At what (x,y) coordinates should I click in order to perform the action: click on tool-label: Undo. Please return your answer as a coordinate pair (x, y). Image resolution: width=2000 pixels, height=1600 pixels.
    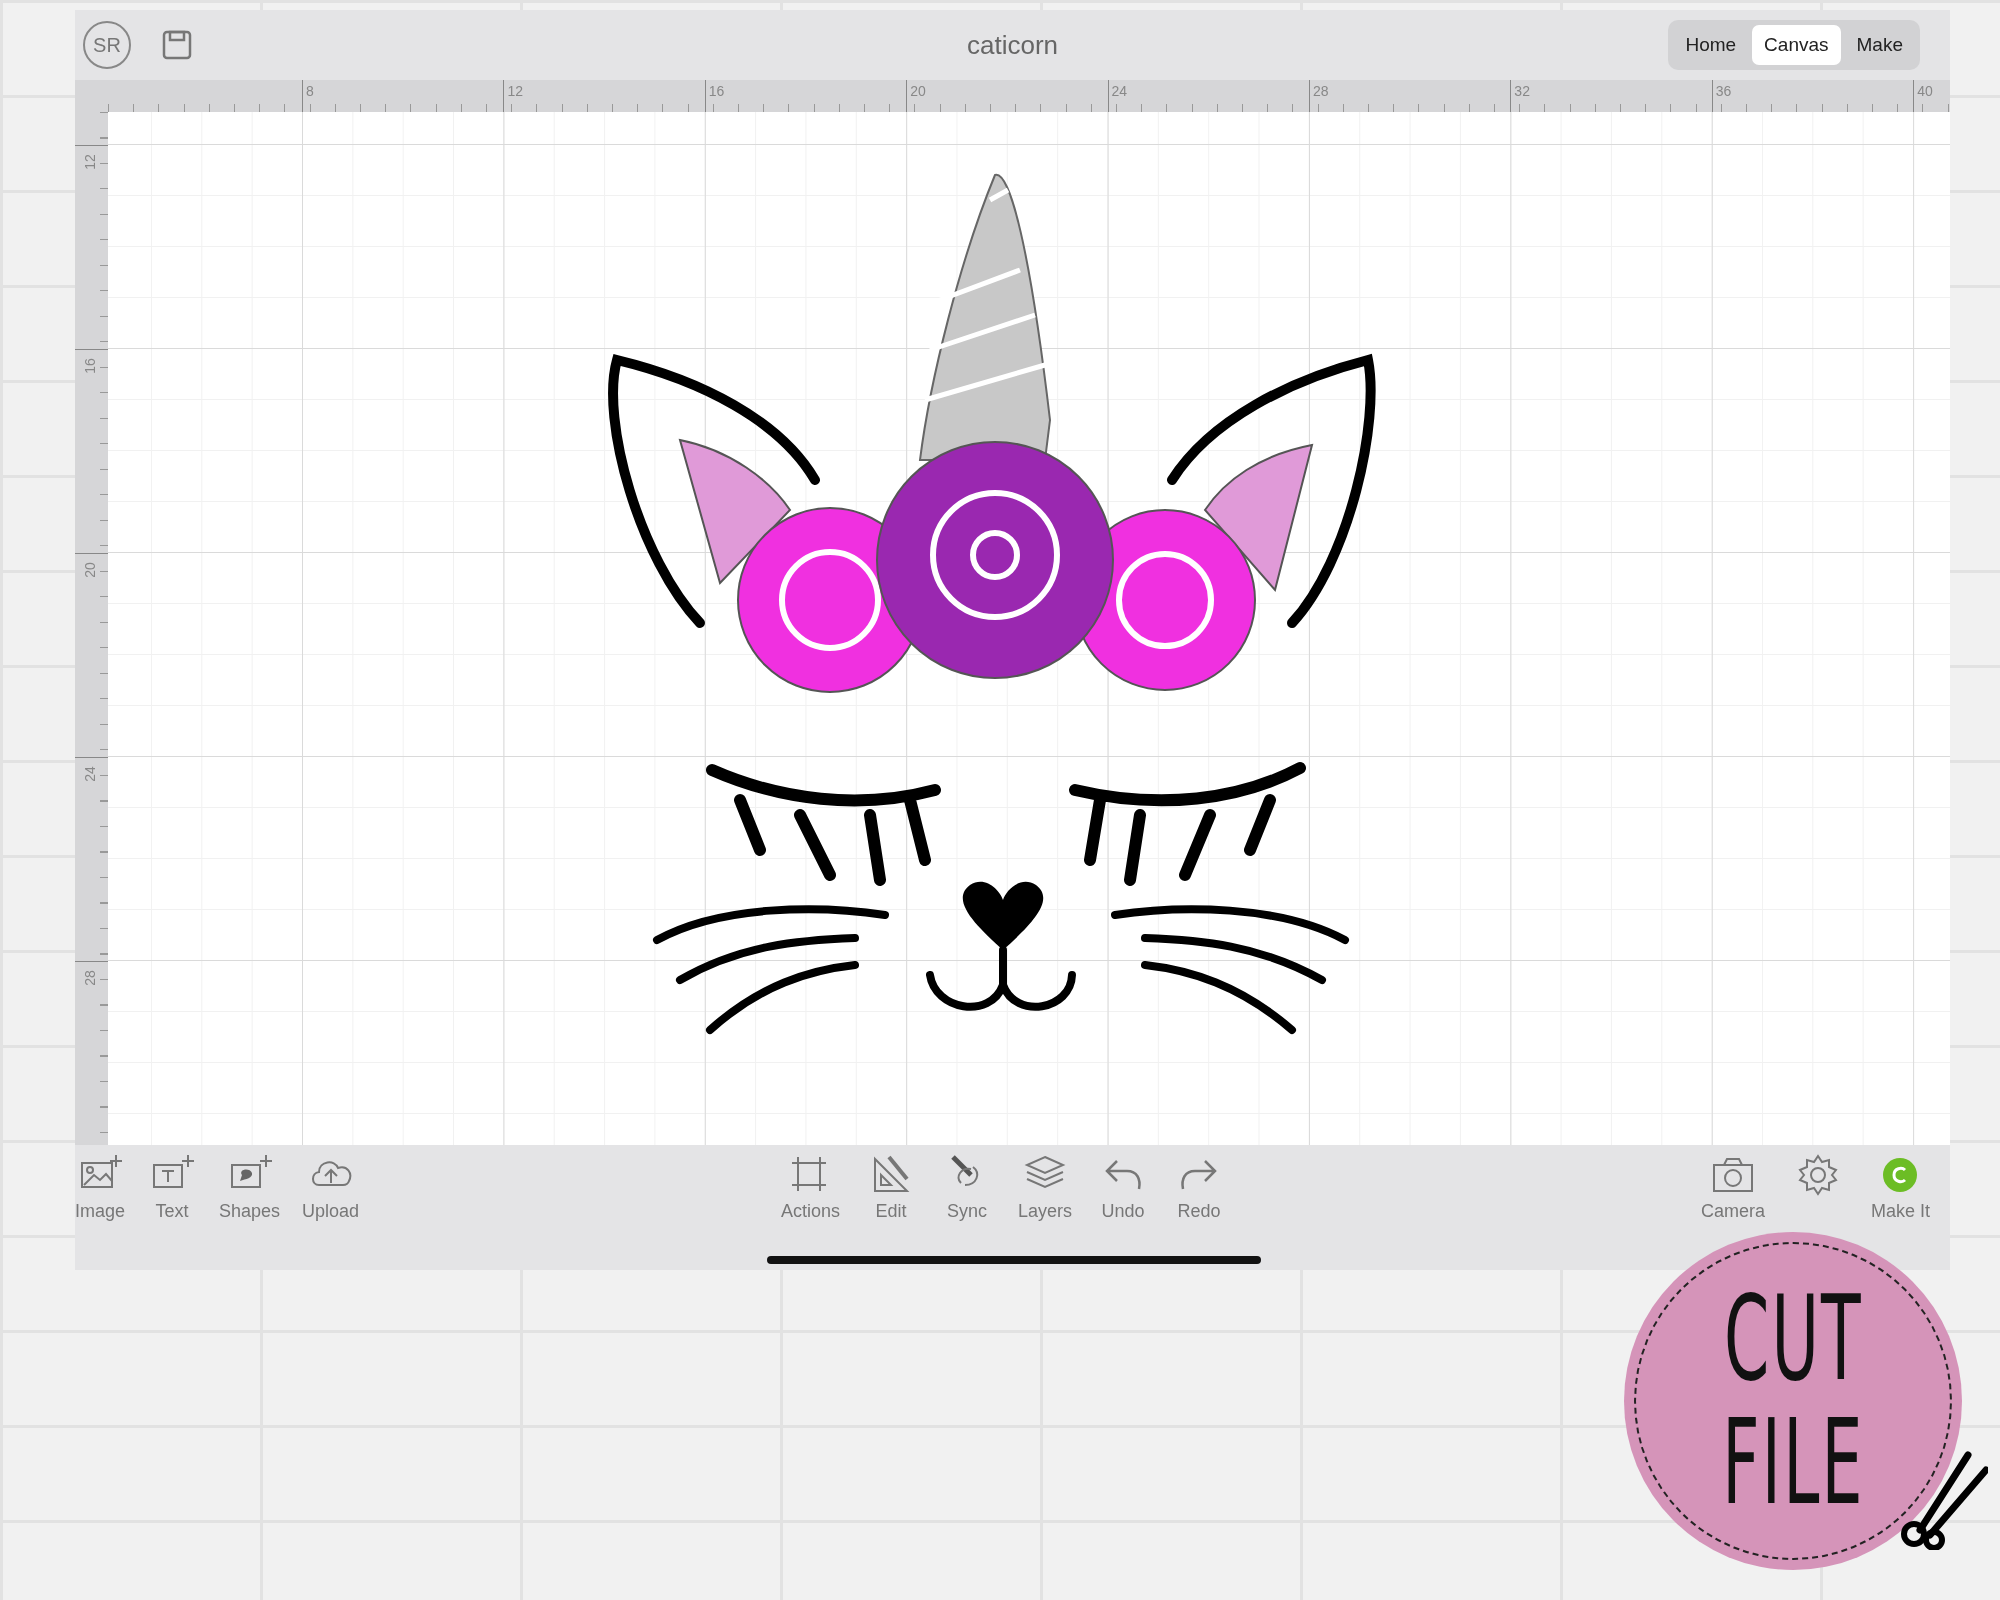
    Looking at the image, I should click on (1123, 1211).